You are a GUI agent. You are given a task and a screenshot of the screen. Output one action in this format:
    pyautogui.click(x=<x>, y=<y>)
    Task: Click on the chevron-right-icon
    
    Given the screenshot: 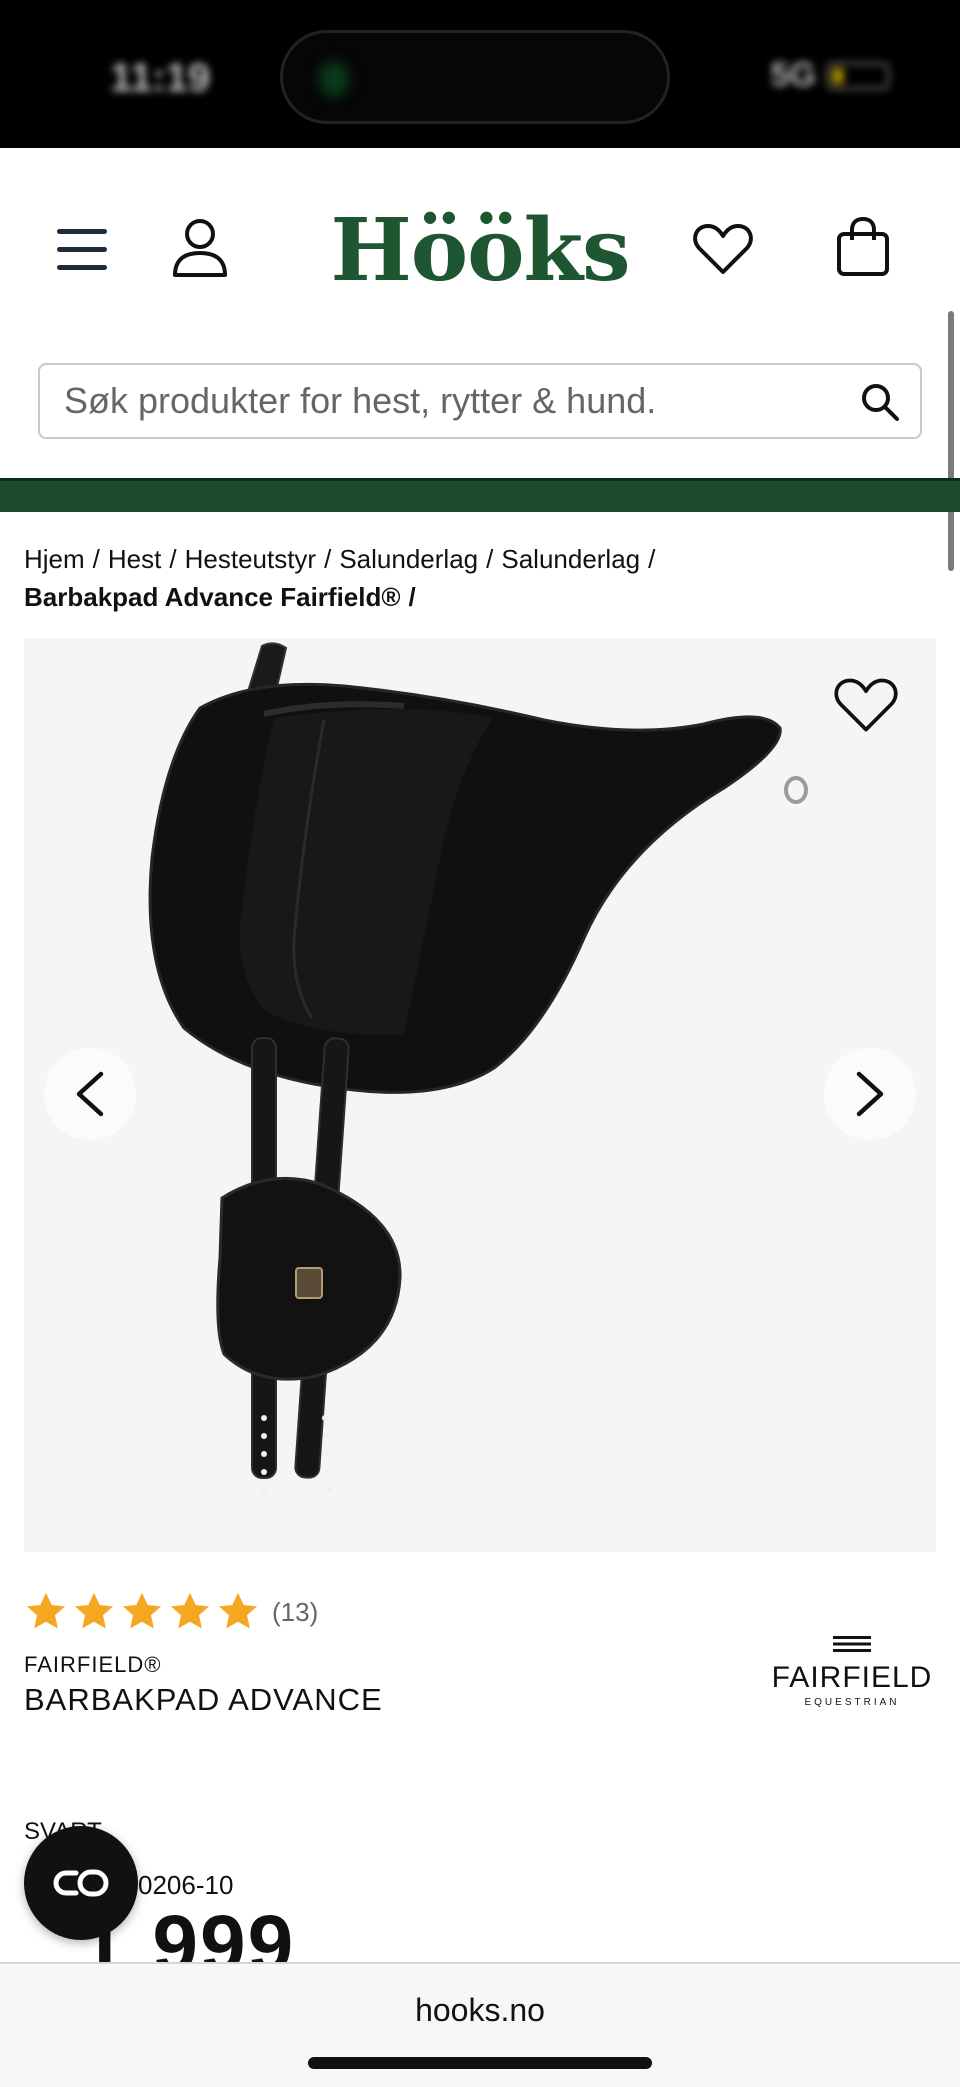 What is the action you would take?
    pyautogui.click(x=870, y=1094)
    